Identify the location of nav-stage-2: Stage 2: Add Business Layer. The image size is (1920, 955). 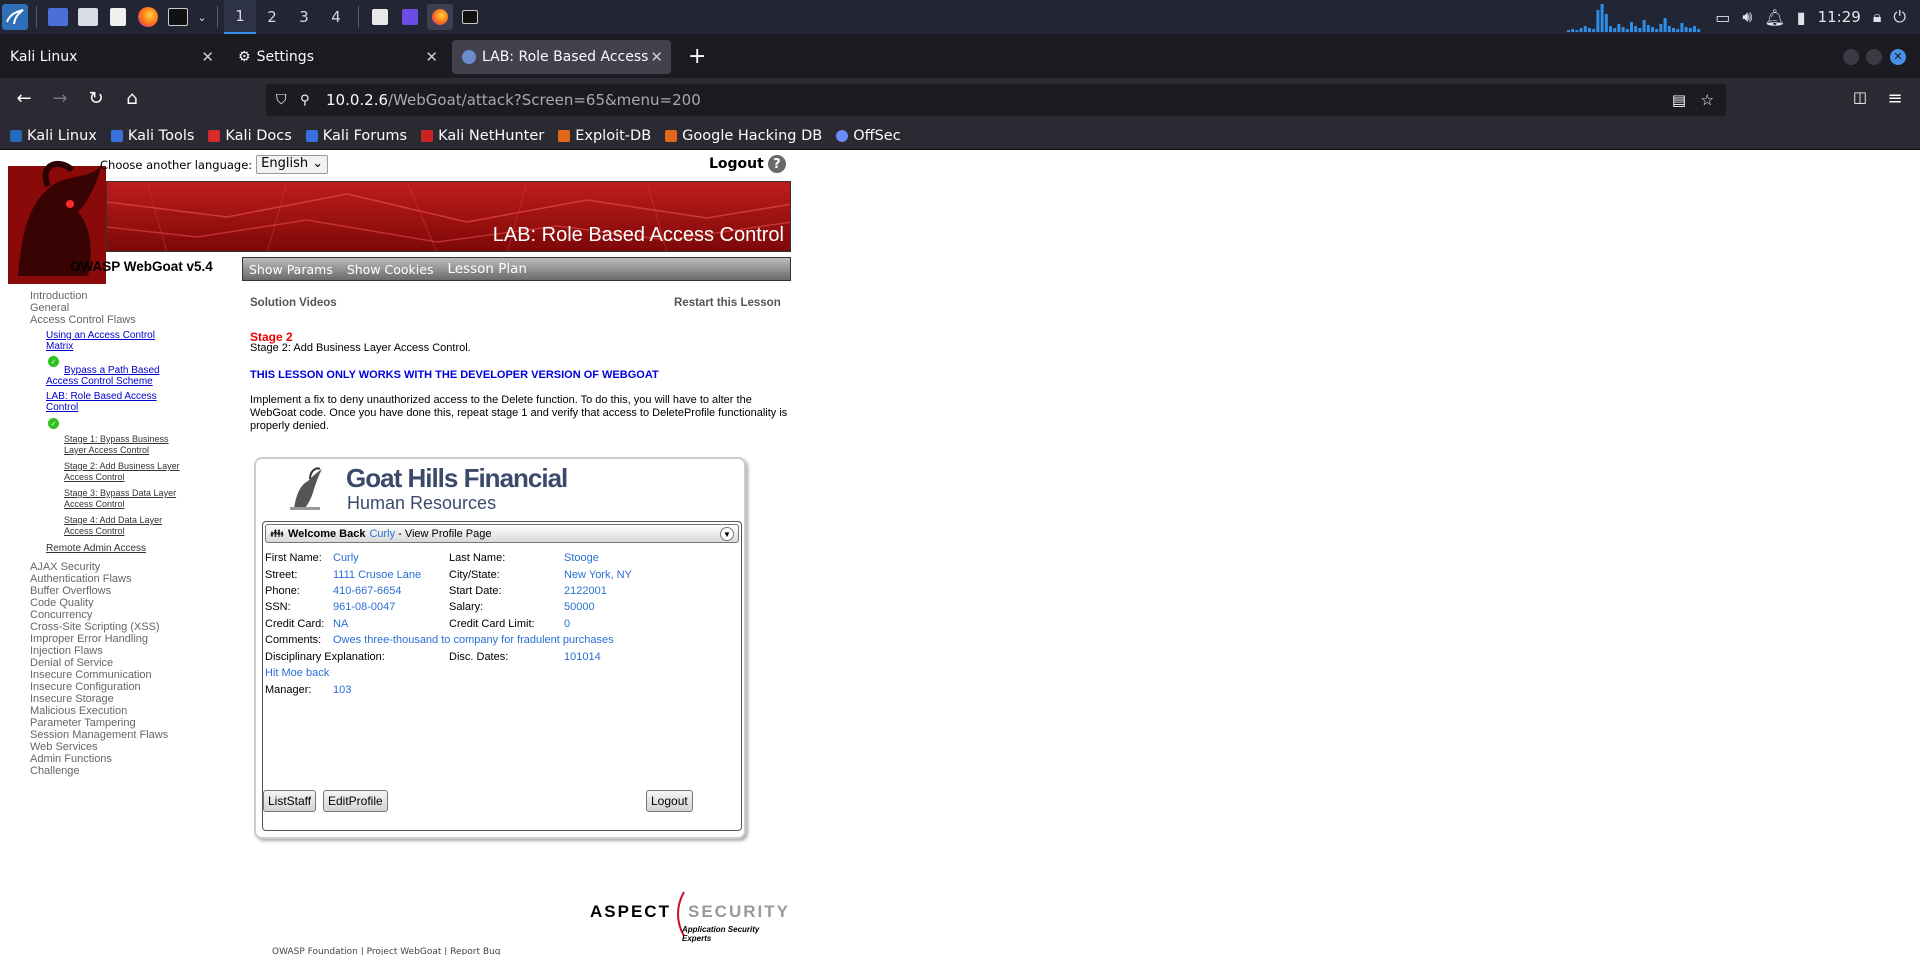
(122, 466).